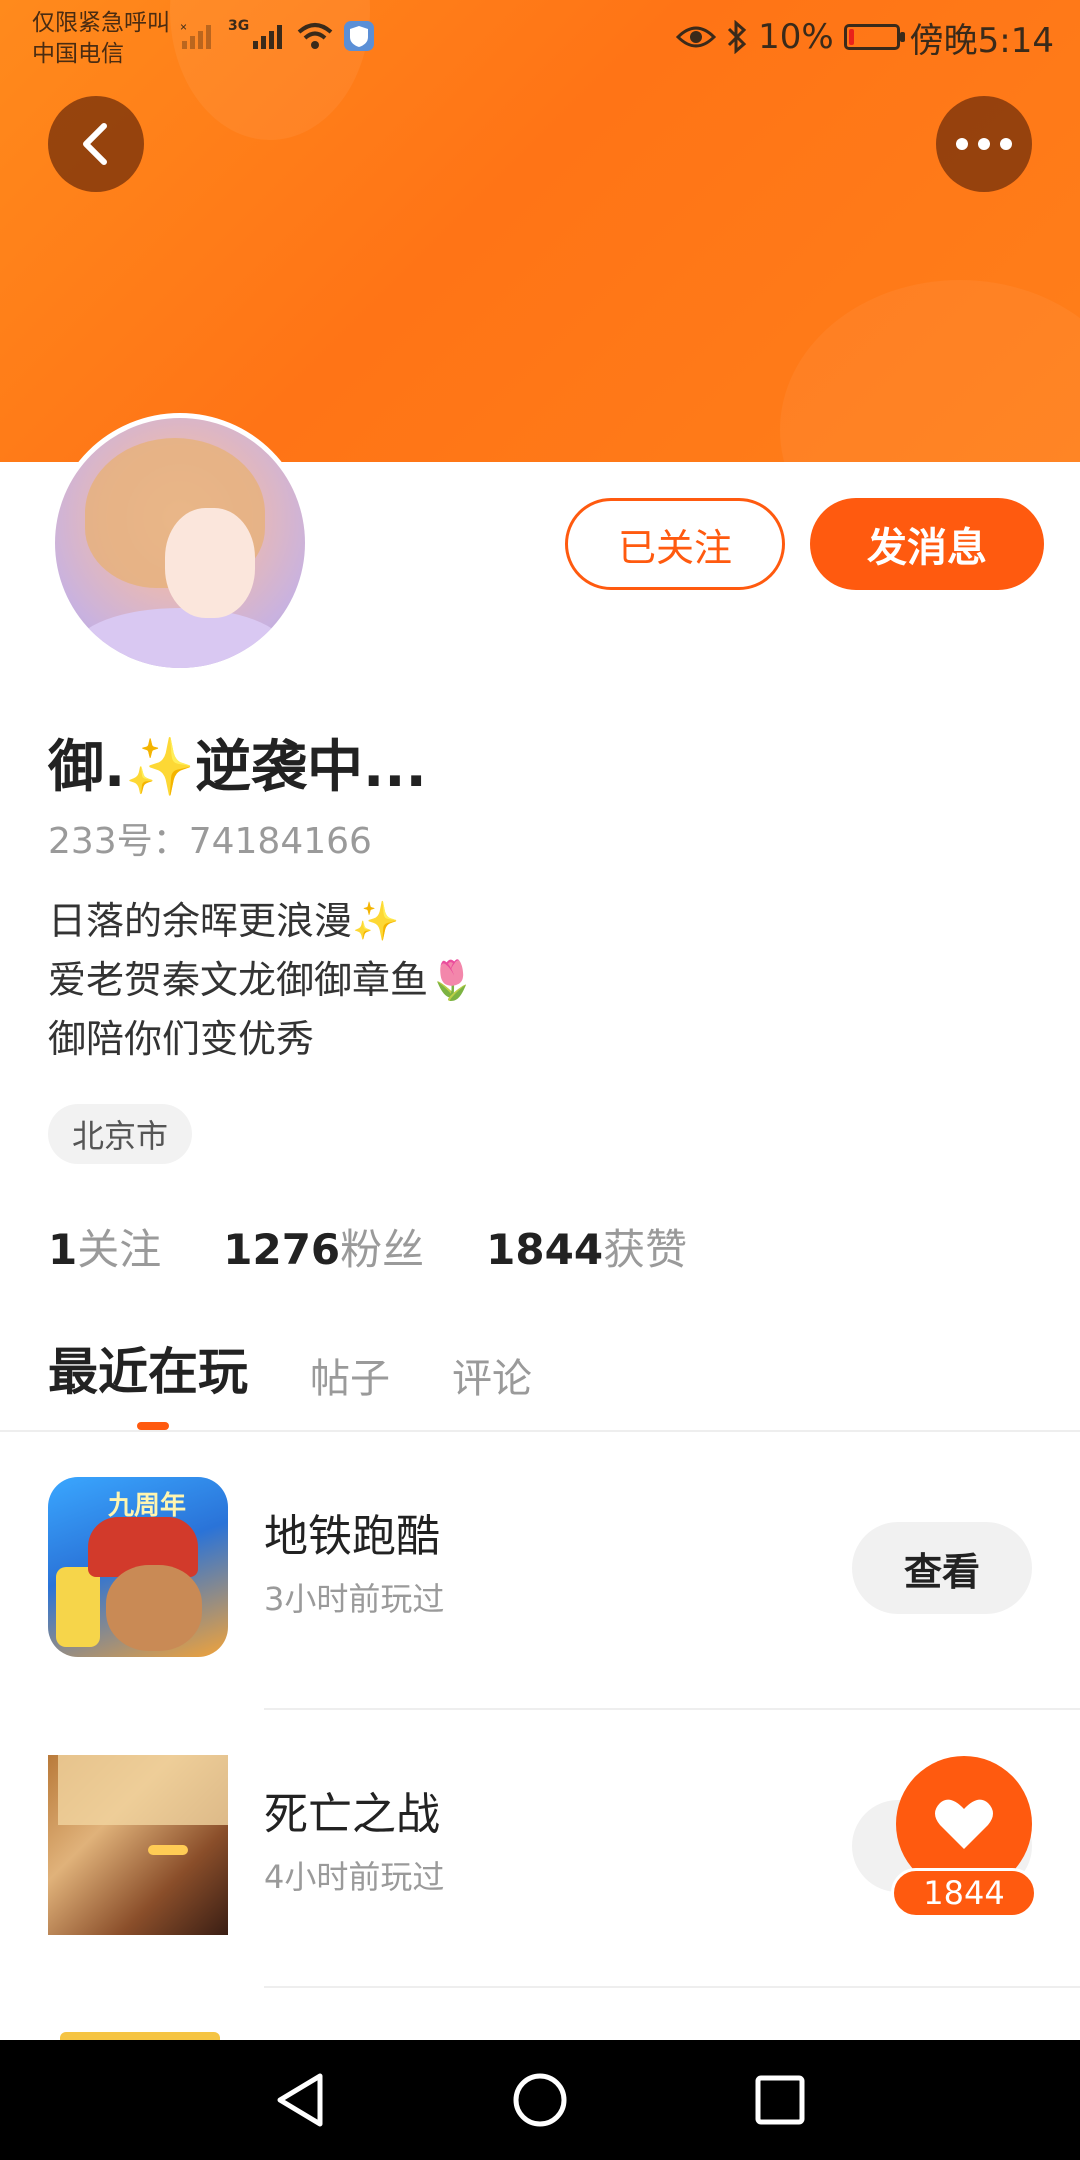  What do you see at coordinates (268, 37) in the screenshot?
I see `signal-icon` at bounding box center [268, 37].